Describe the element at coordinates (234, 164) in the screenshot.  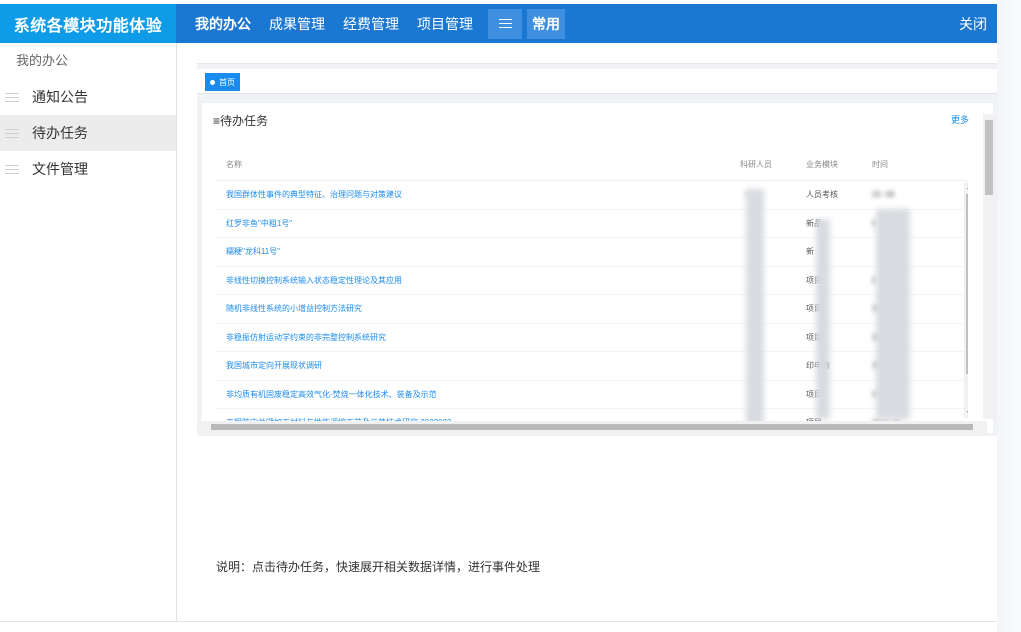
I see `column-header-name: 名称` at that location.